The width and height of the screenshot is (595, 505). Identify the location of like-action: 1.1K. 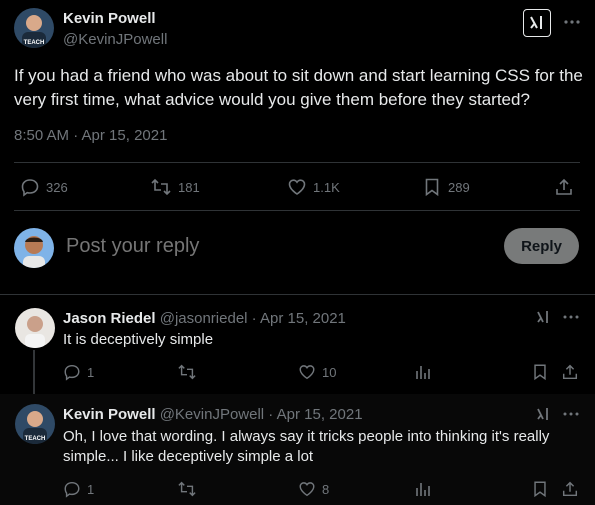
(313, 187).